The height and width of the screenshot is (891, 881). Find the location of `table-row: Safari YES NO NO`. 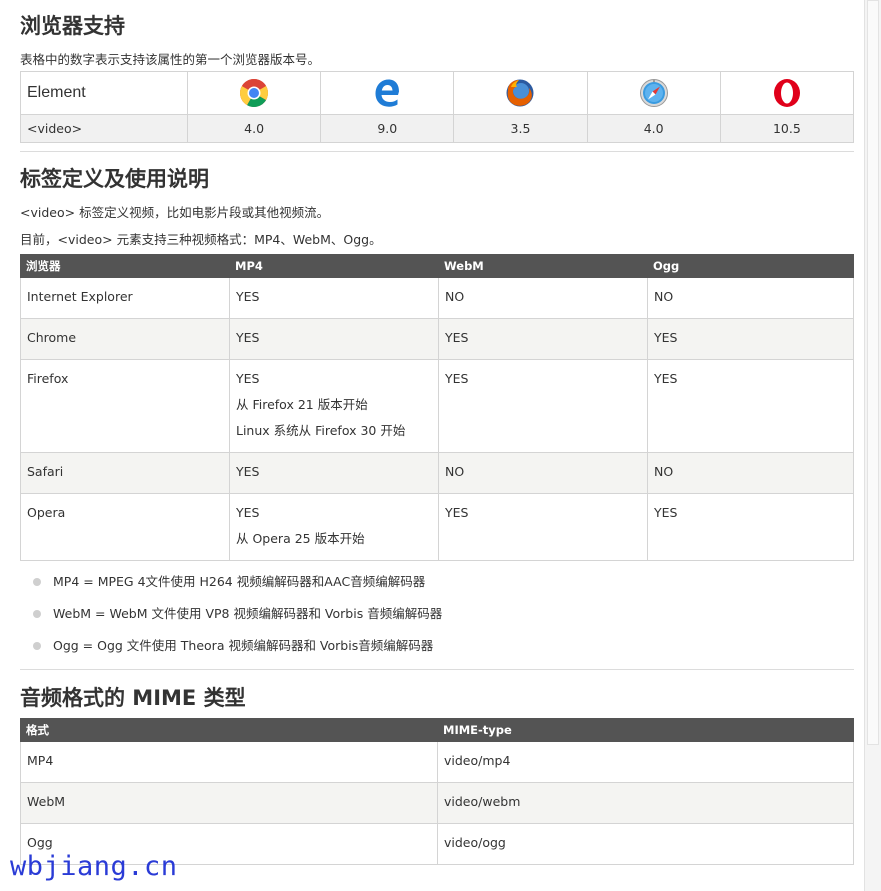

table-row: Safari YES NO NO is located at coordinates (437, 473).